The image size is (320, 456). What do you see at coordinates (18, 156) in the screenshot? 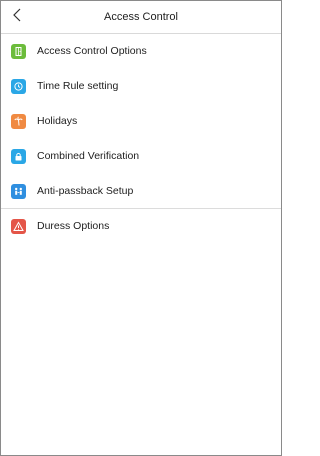
I see `lock-icon` at bounding box center [18, 156].